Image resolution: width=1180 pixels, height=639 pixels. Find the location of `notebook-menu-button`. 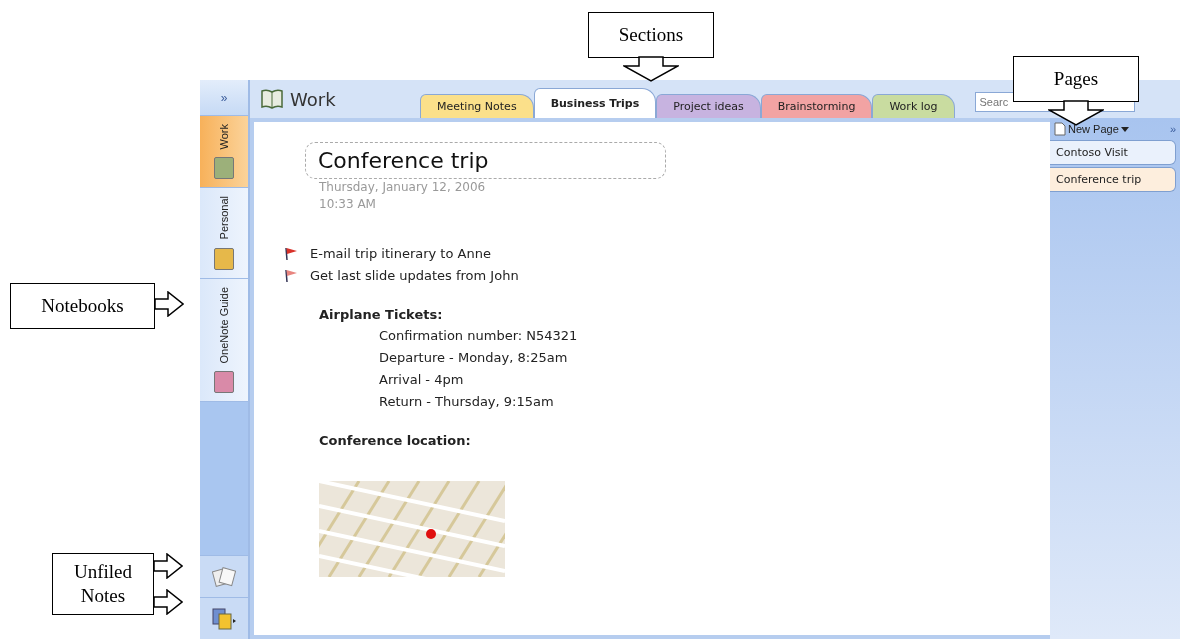

notebook-menu-button is located at coordinates (224, 618).